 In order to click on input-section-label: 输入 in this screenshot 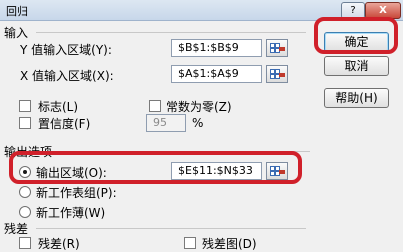, I will do `click(16, 33)`.